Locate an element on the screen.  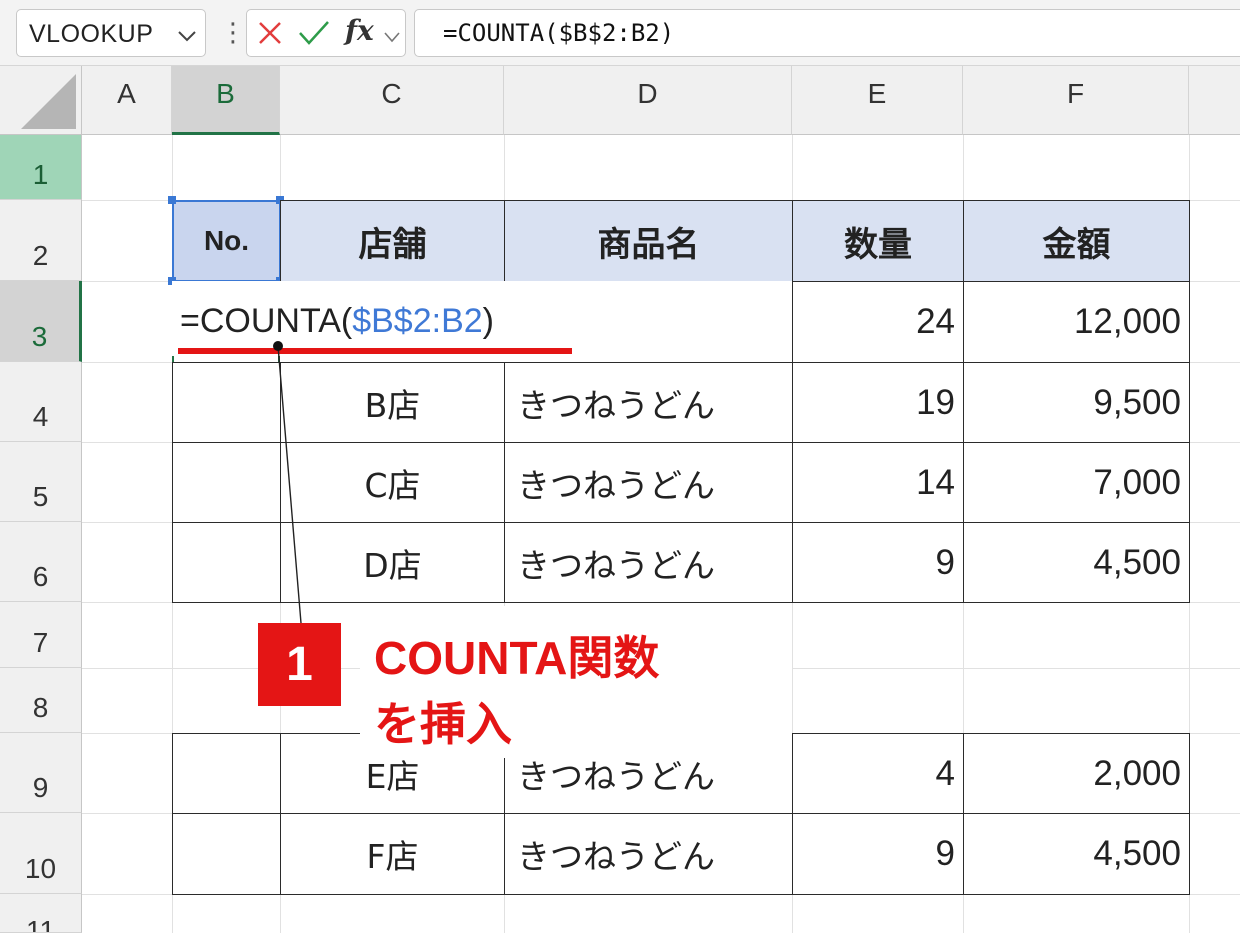
callout-leader-line is located at coordinates (289, 484).